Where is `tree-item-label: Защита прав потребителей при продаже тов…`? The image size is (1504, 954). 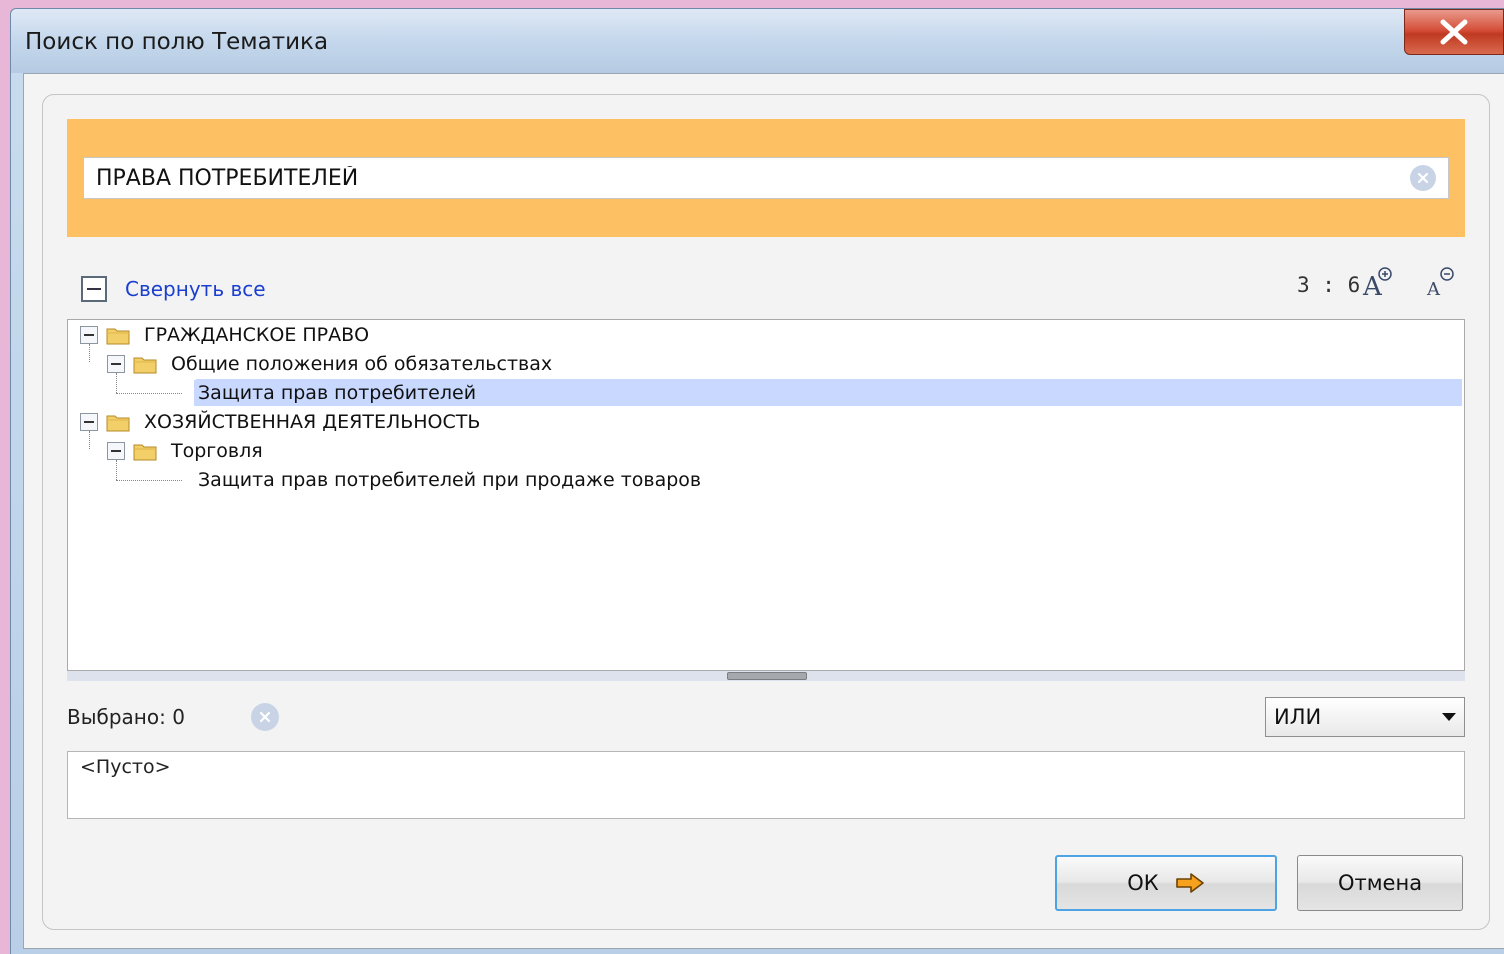 tree-item-label: Защита прав потребителей при продаже тов… is located at coordinates (450, 479).